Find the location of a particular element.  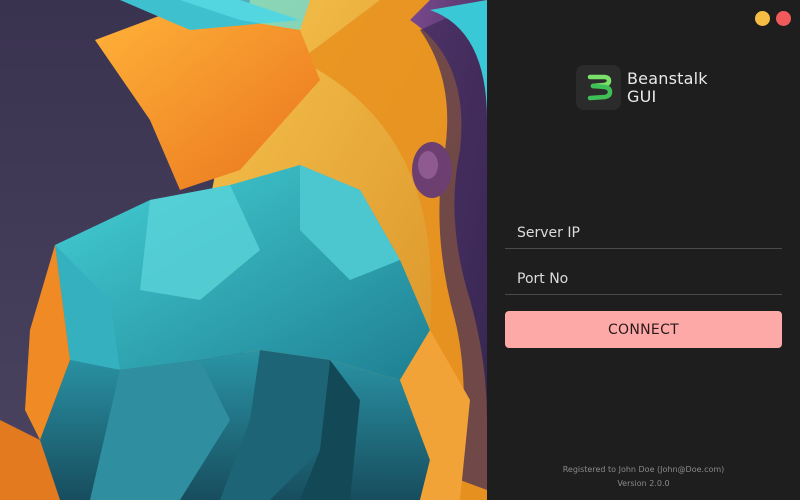

port-no-input is located at coordinates (643, 279).